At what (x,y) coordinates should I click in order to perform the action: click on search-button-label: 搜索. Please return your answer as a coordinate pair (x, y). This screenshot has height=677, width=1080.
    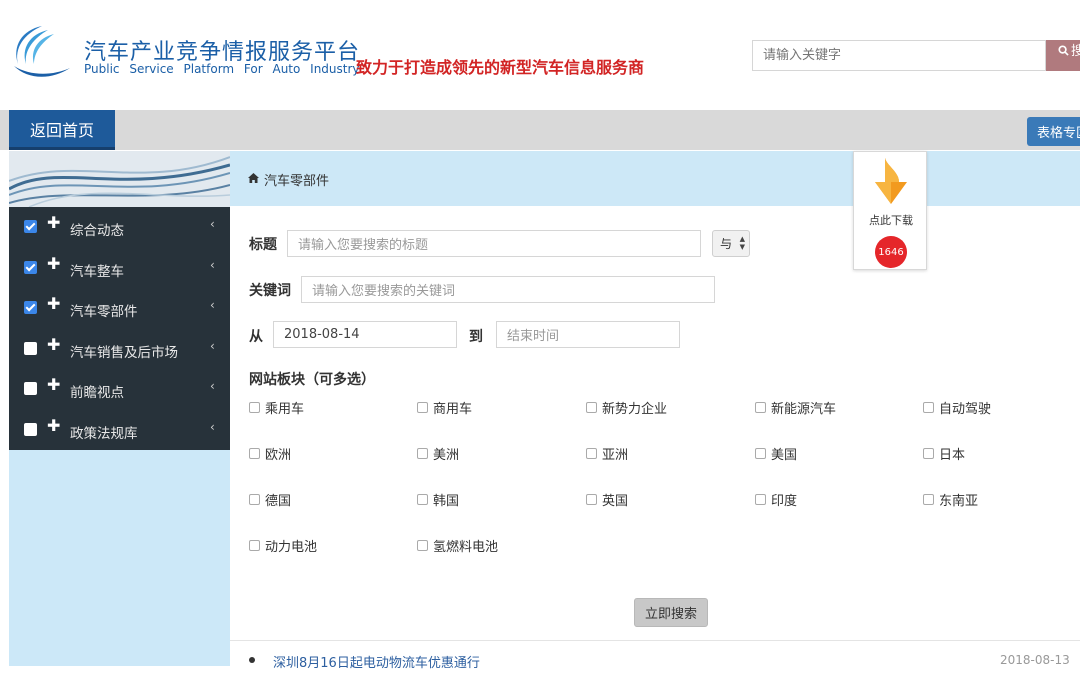
    Looking at the image, I should click on (1075, 51).